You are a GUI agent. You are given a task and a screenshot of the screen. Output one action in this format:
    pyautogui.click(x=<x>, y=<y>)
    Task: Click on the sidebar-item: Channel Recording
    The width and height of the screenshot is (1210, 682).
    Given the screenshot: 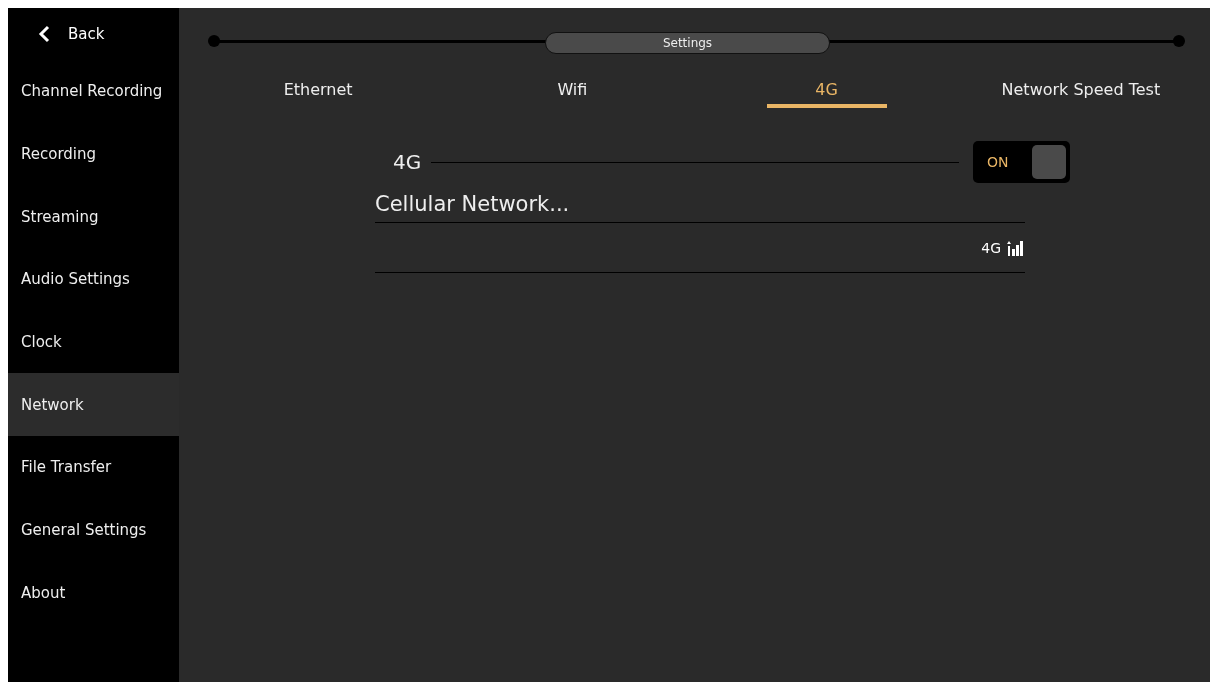 What is the action you would take?
    pyautogui.click(x=93, y=91)
    